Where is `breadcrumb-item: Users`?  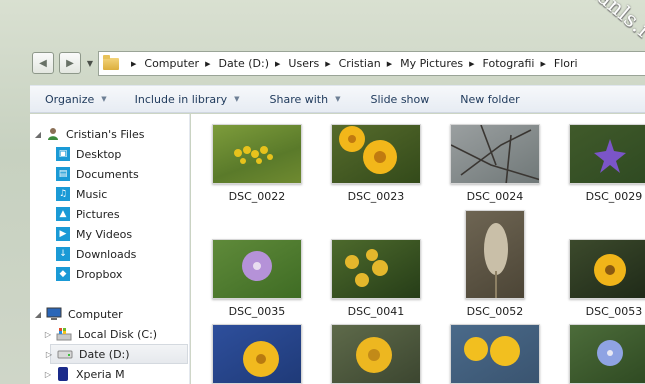
breadcrumb-item: Users is located at coordinates (303, 63).